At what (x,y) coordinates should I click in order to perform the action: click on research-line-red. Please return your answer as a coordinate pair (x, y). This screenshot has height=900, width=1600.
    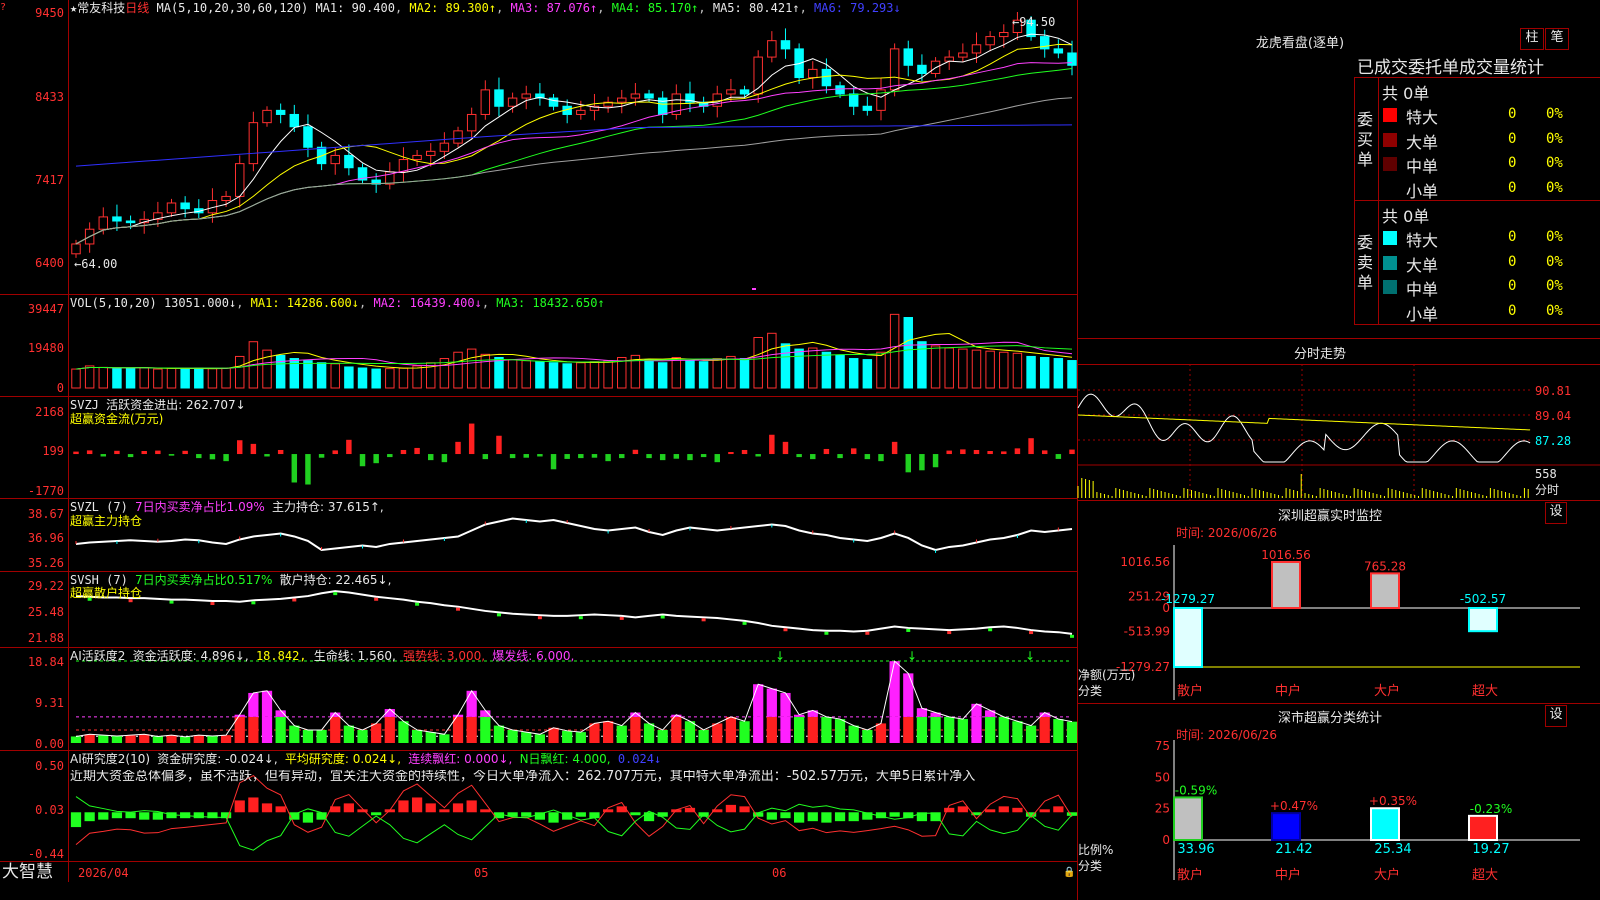
    Looking at the image, I should click on (574, 810).